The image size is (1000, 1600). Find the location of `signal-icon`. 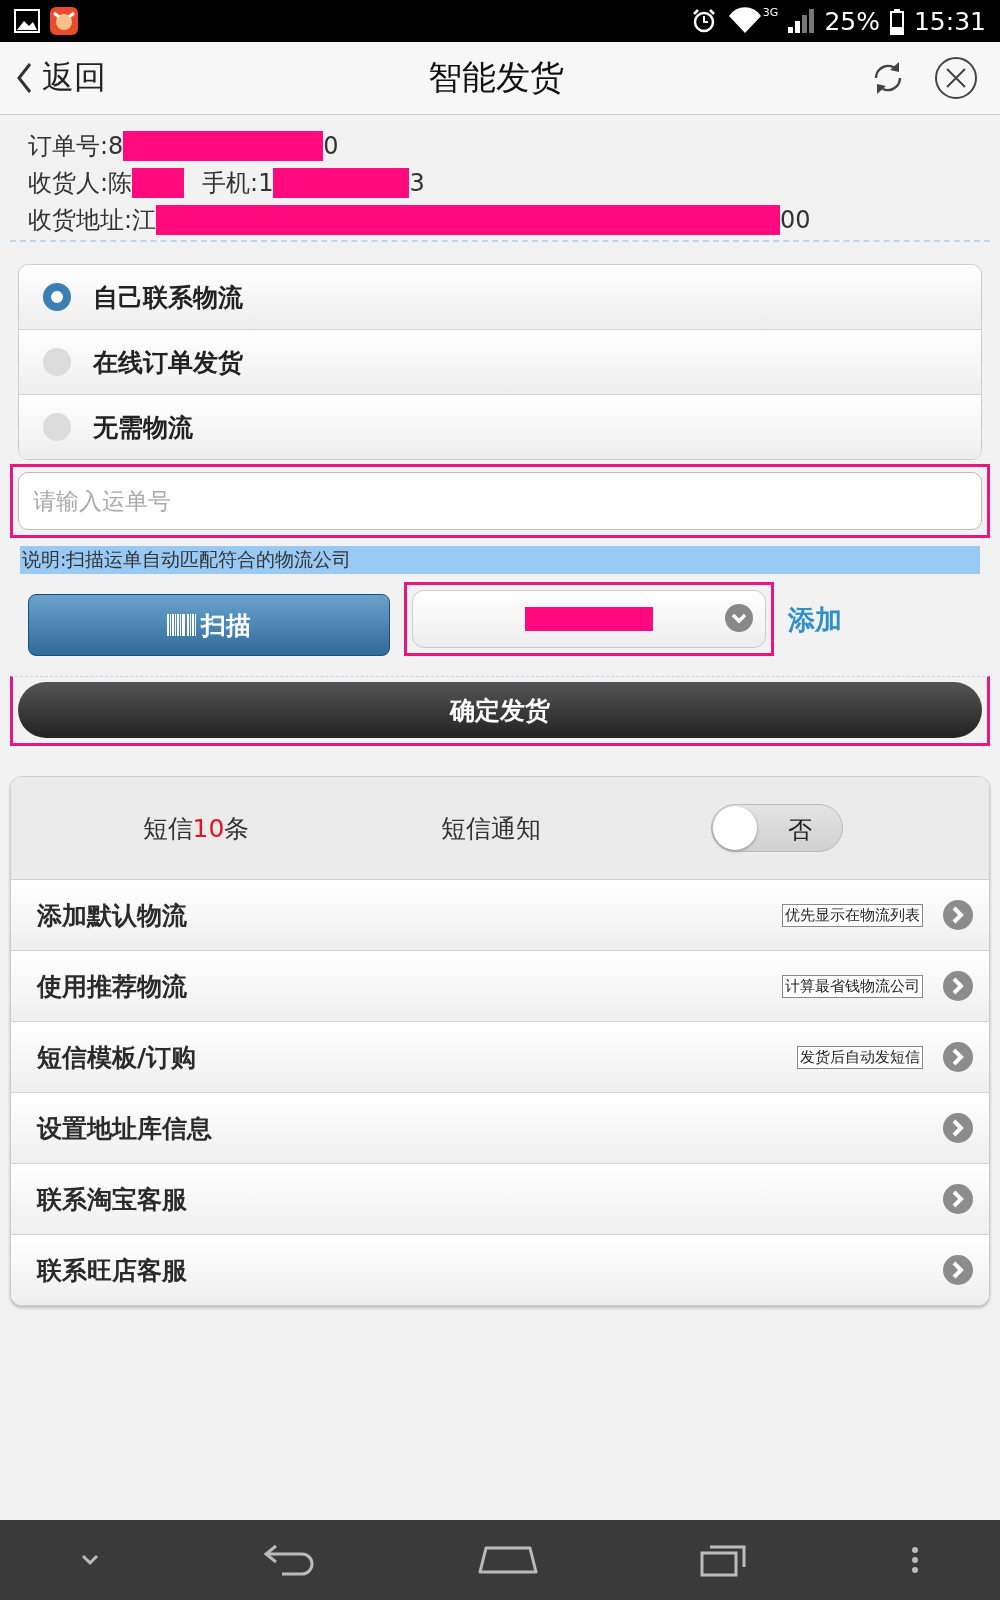

signal-icon is located at coordinates (801, 21).